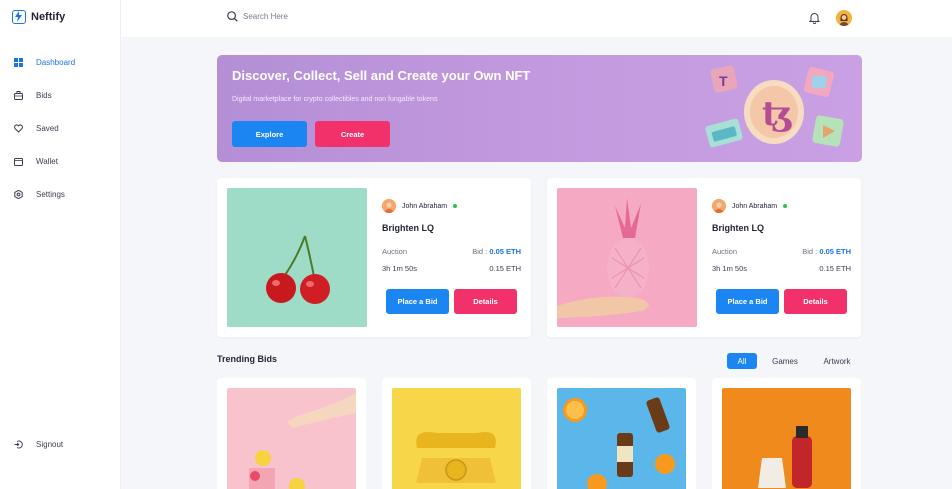  What do you see at coordinates (247, 359) in the screenshot?
I see `section-title: Trending Bids` at bounding box center [247, 359].